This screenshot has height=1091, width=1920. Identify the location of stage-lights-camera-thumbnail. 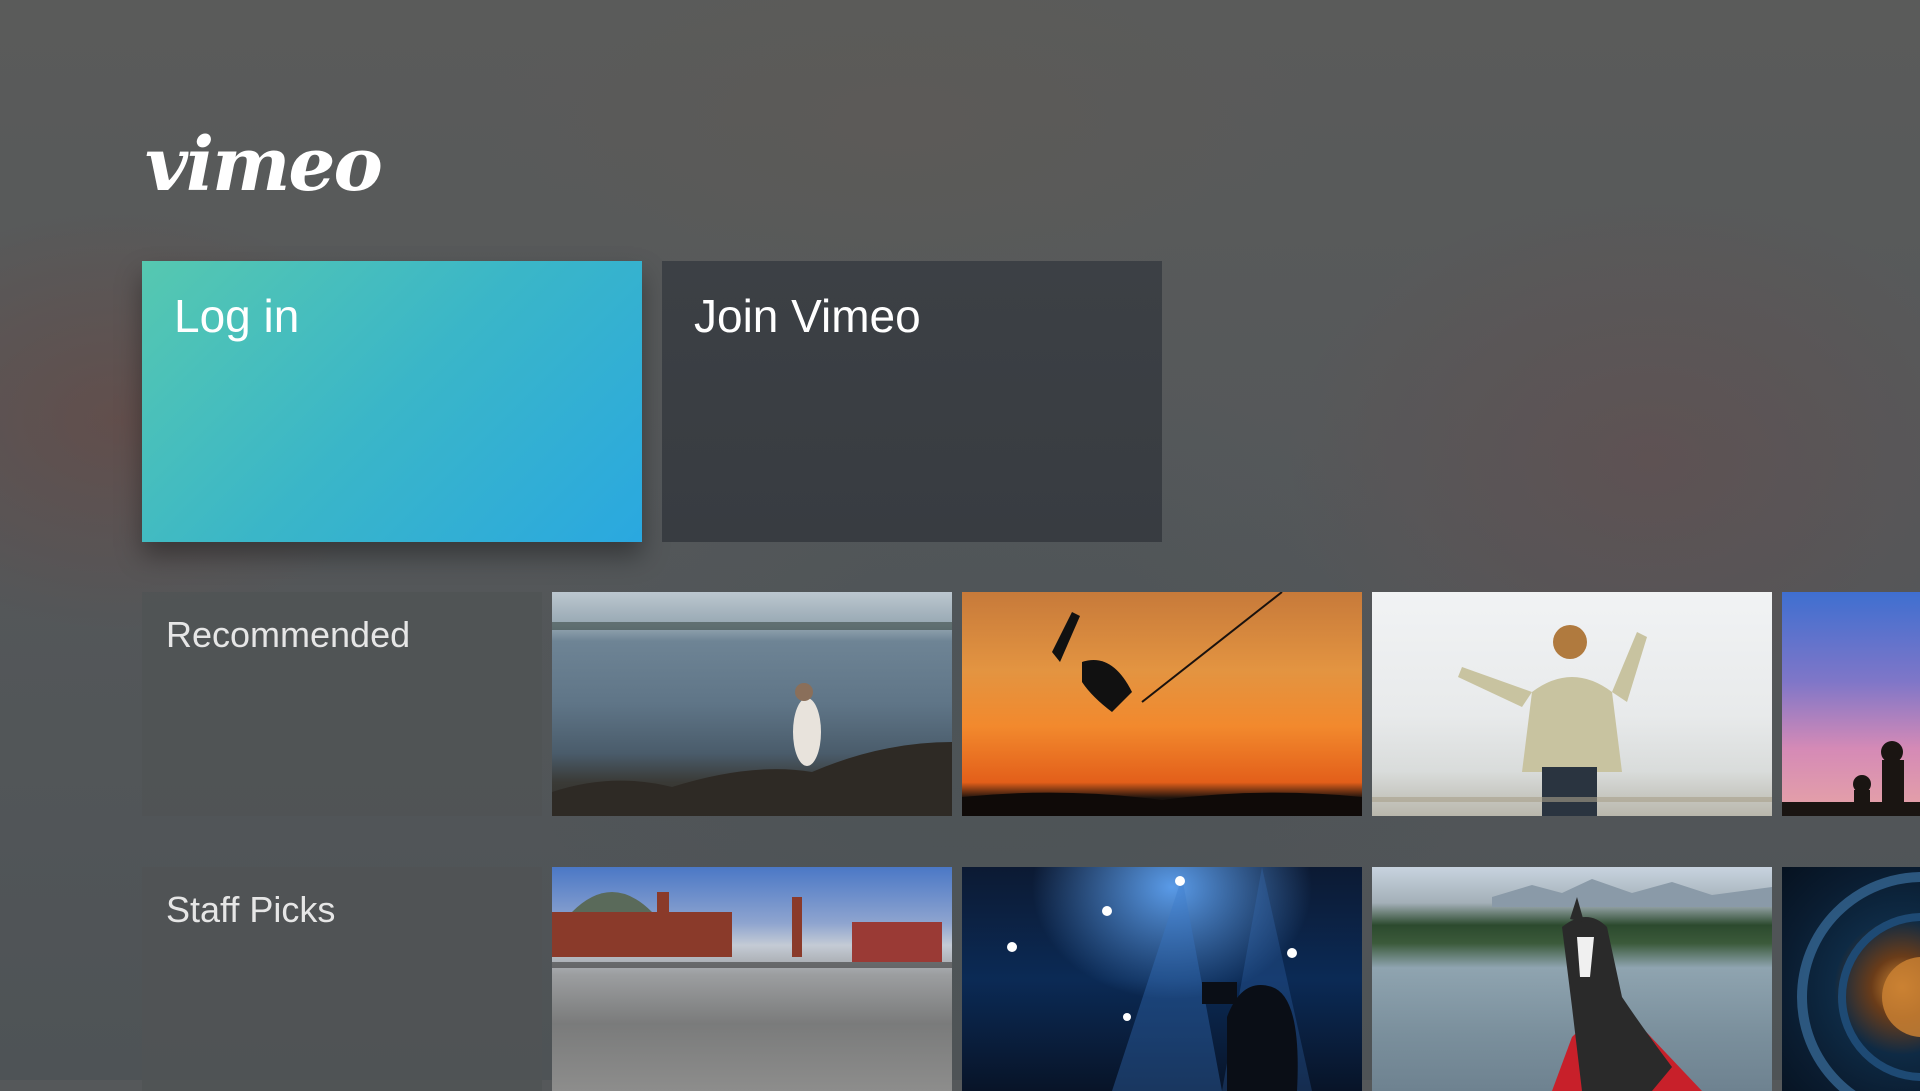
(1162, 979).